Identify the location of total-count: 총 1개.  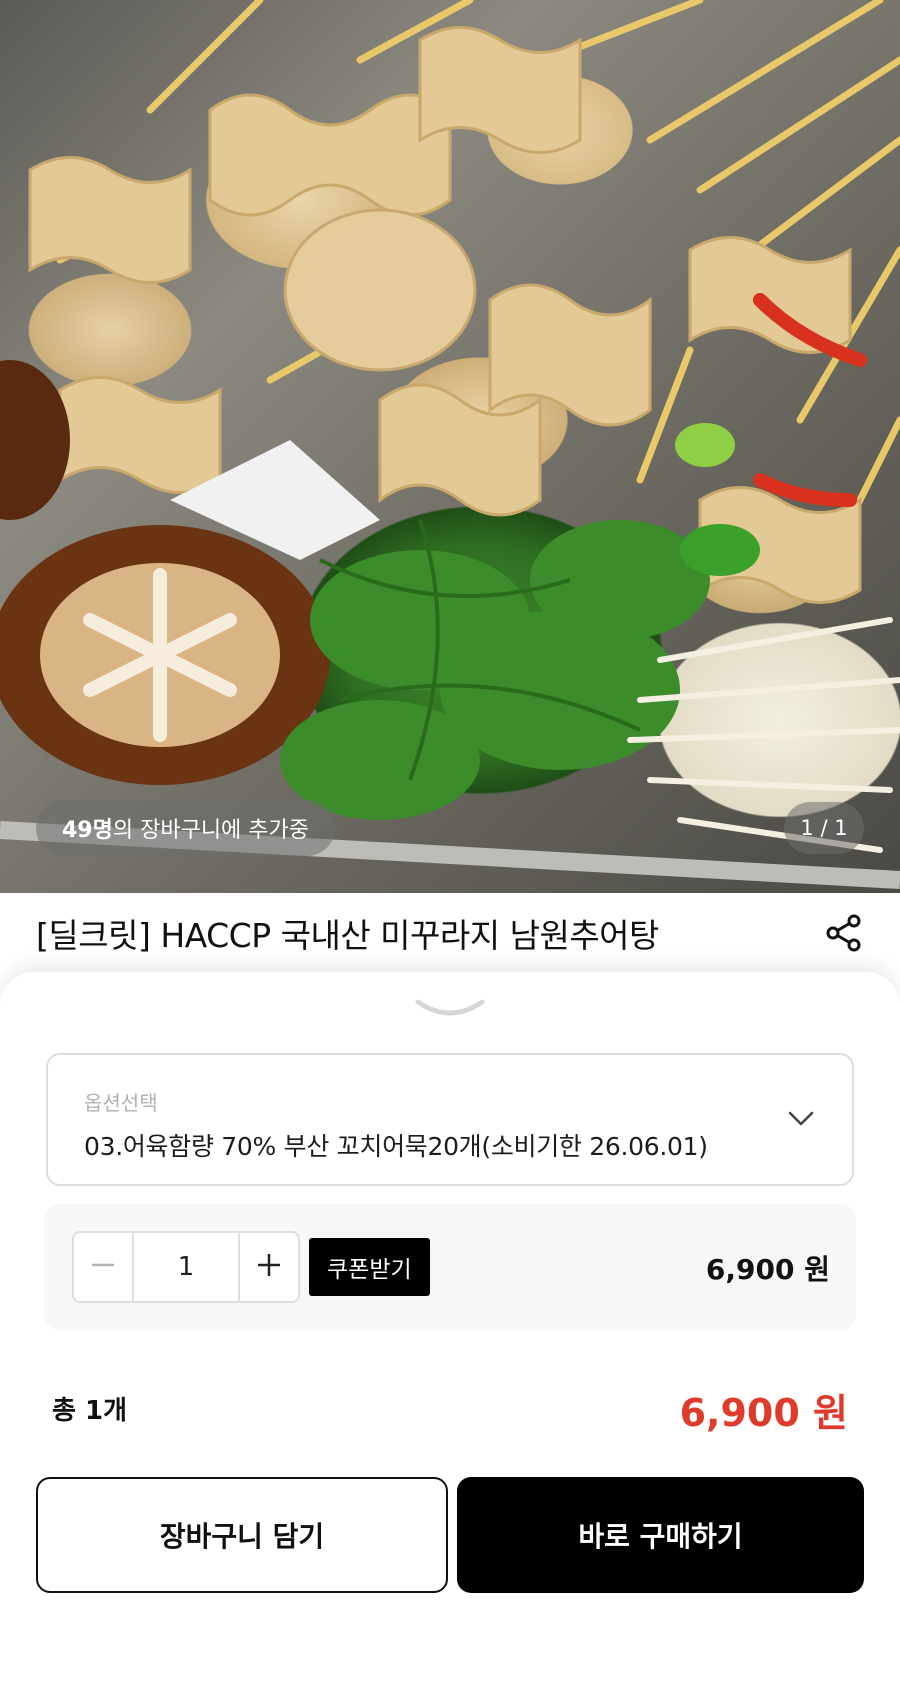
(89, 1411).